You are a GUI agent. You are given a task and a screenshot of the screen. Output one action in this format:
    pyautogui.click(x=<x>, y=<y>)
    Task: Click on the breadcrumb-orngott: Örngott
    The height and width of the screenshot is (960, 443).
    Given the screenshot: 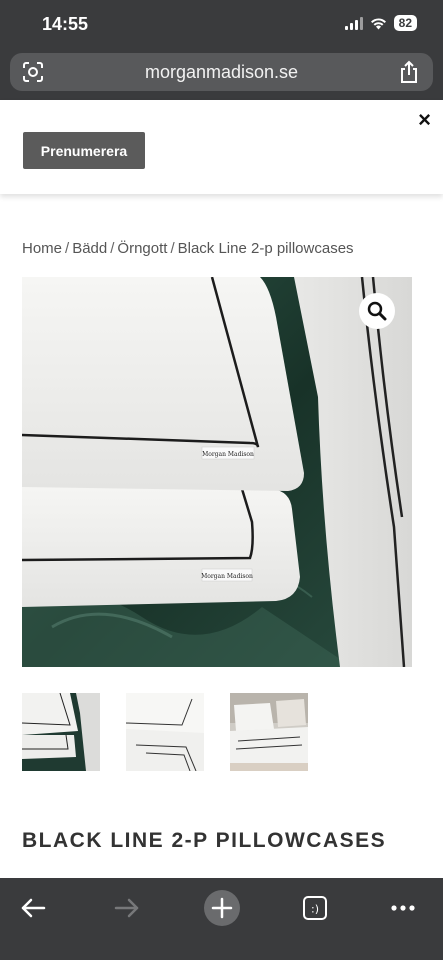 What is the action you would take?
    pyautogui.click(x=142, y=248)
    